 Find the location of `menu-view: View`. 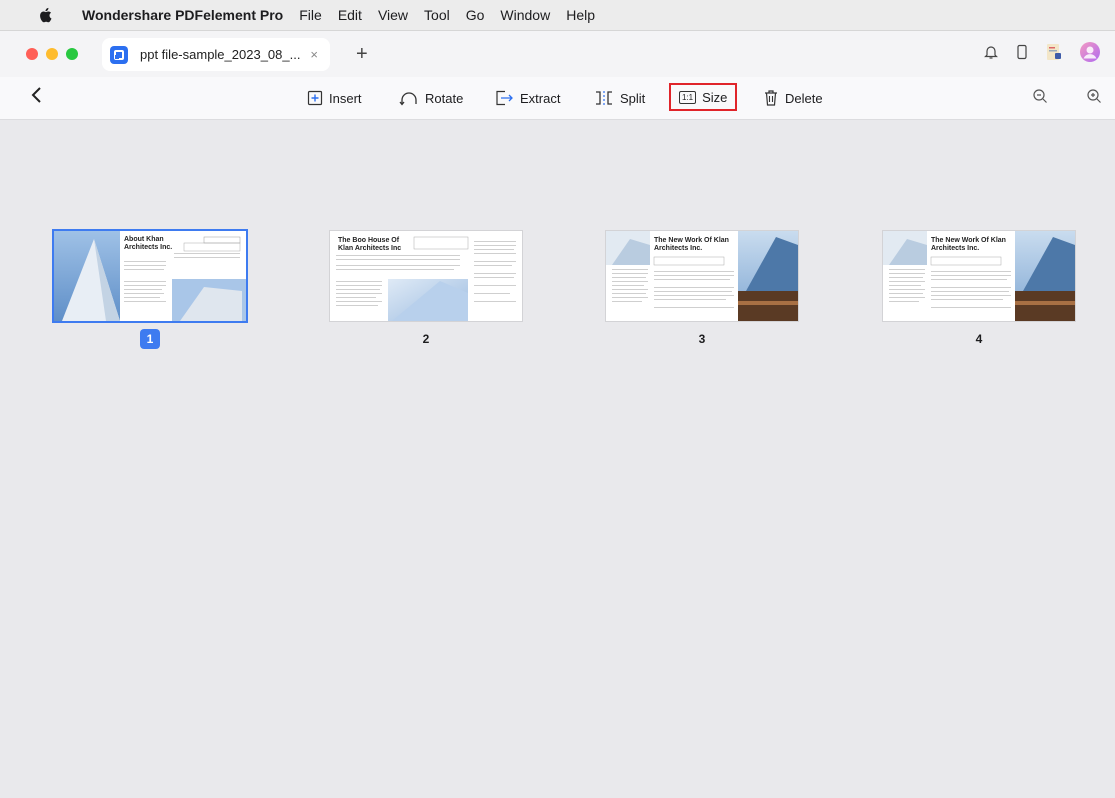

menu-view: View is located at coordinates (393, 15).